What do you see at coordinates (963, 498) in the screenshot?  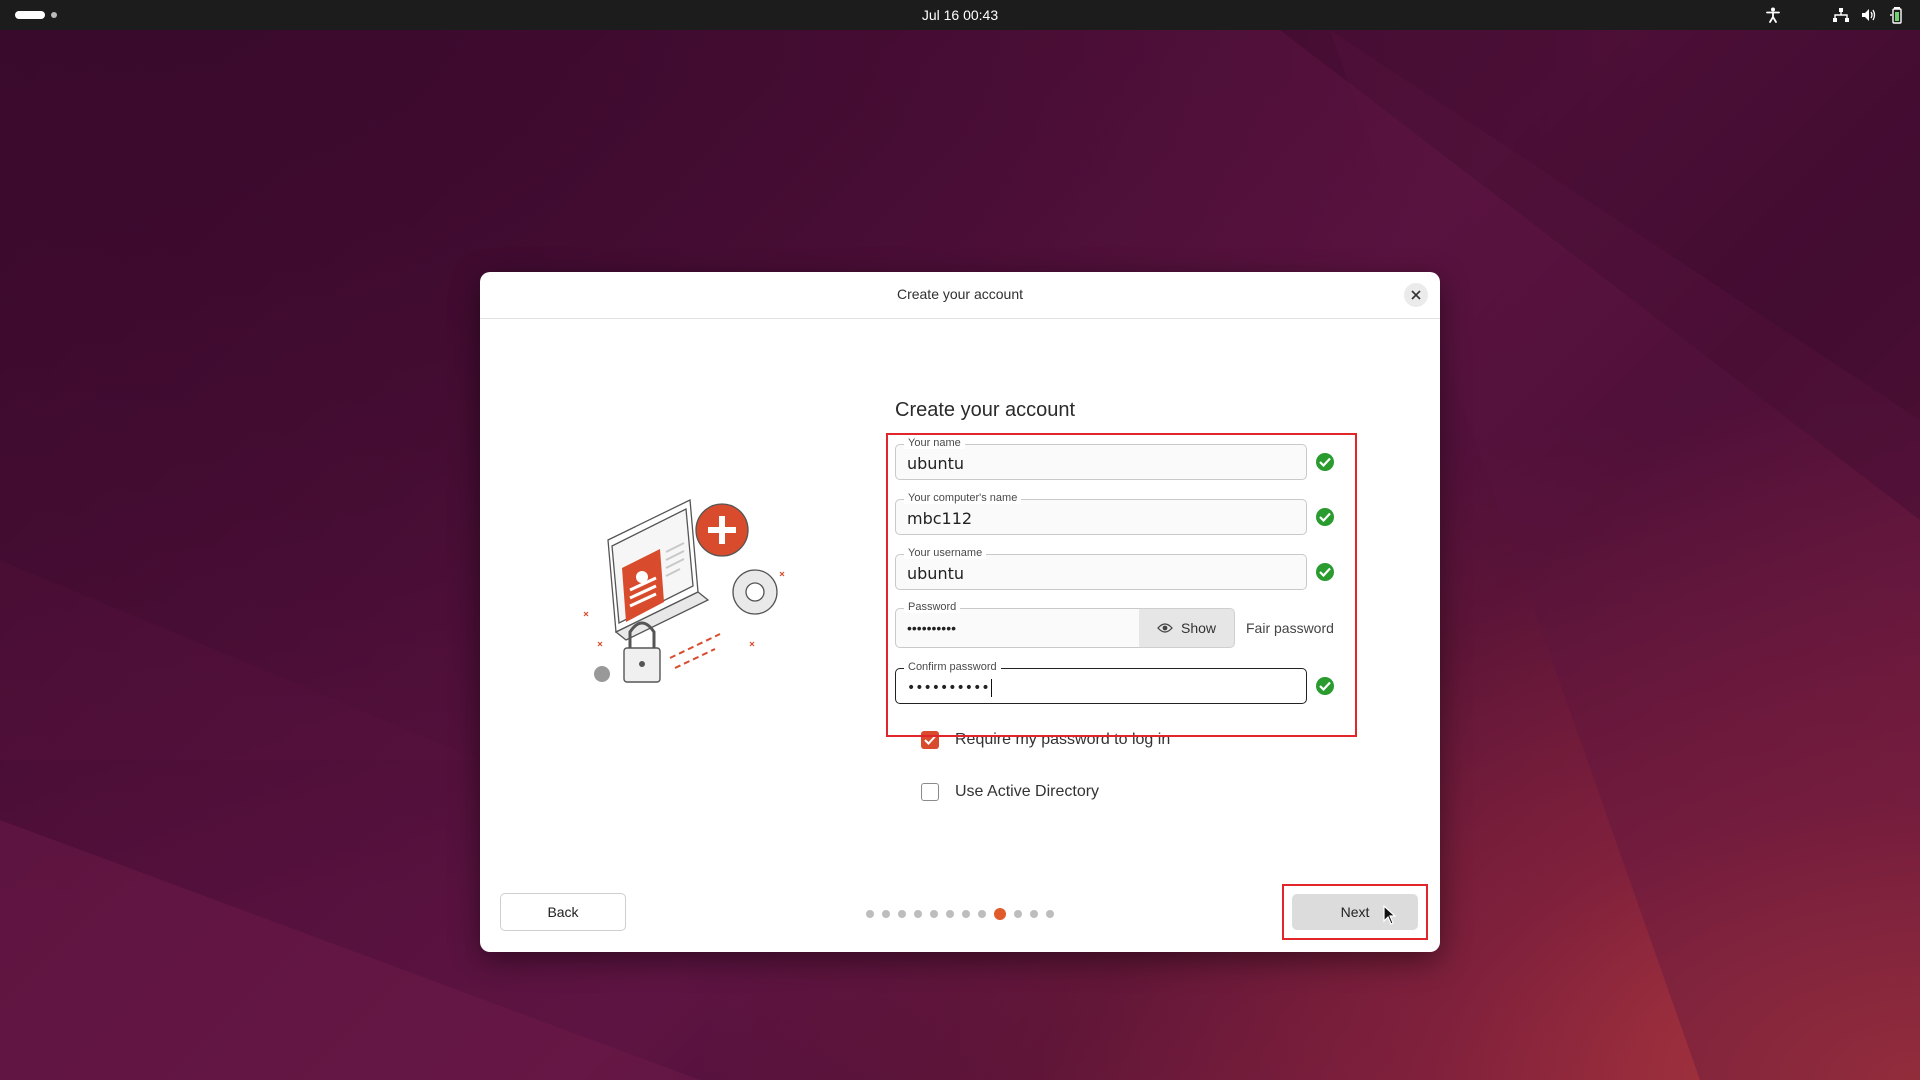 I see `computer-name-label: Your computer's name` at bounding box center [963, 498].